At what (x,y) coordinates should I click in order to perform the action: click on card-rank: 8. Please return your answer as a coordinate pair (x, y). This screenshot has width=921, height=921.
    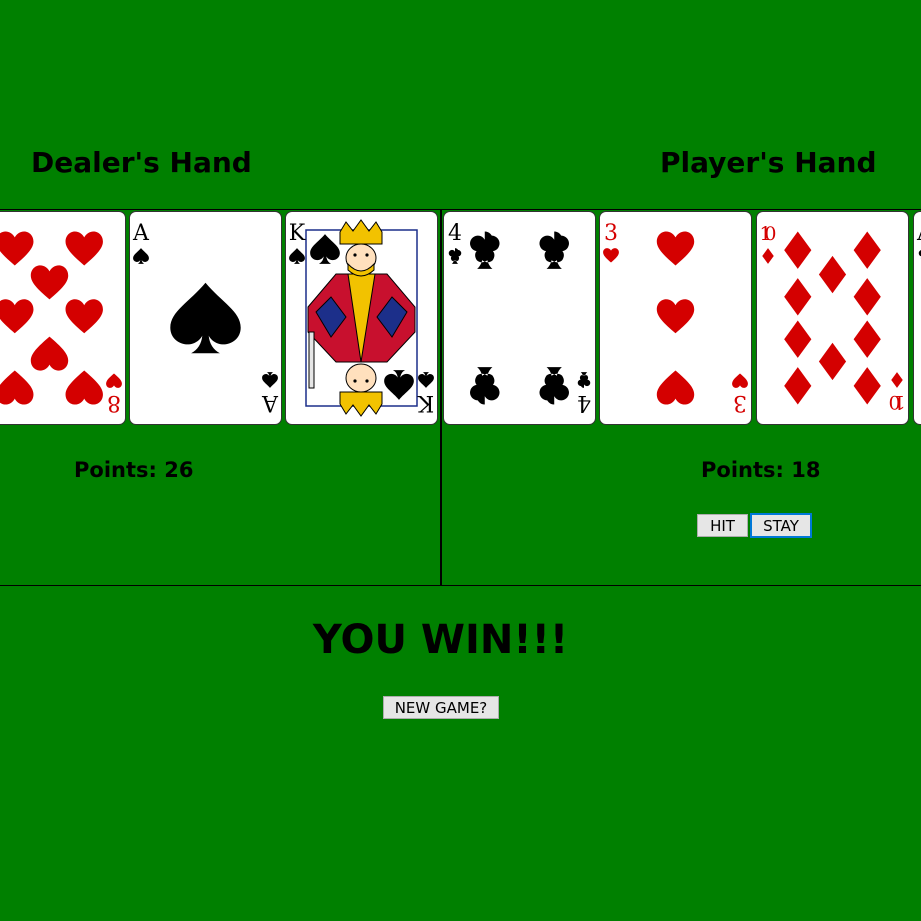
    Looking at the image, I should click on (114, 402).